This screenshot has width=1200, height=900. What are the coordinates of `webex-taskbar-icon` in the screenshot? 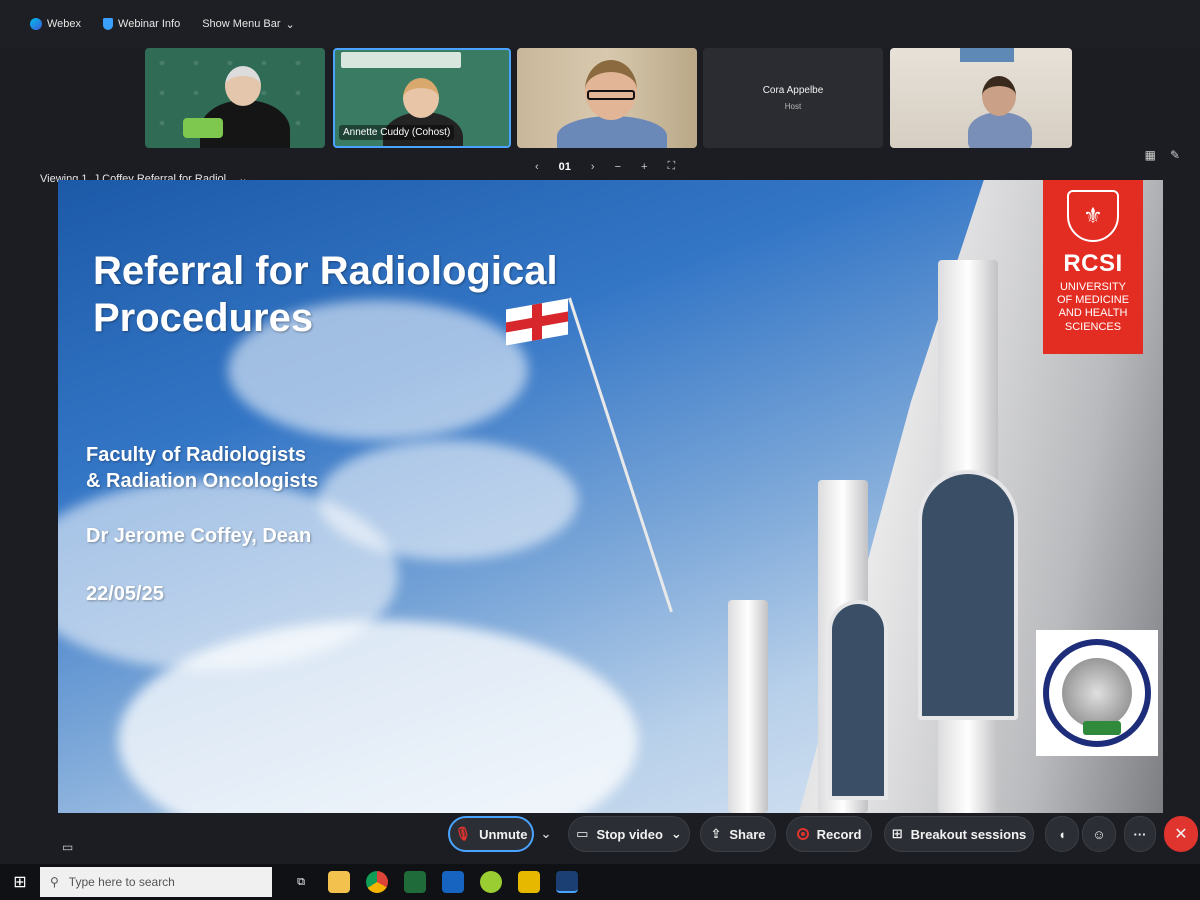 It's located at (567, 882).